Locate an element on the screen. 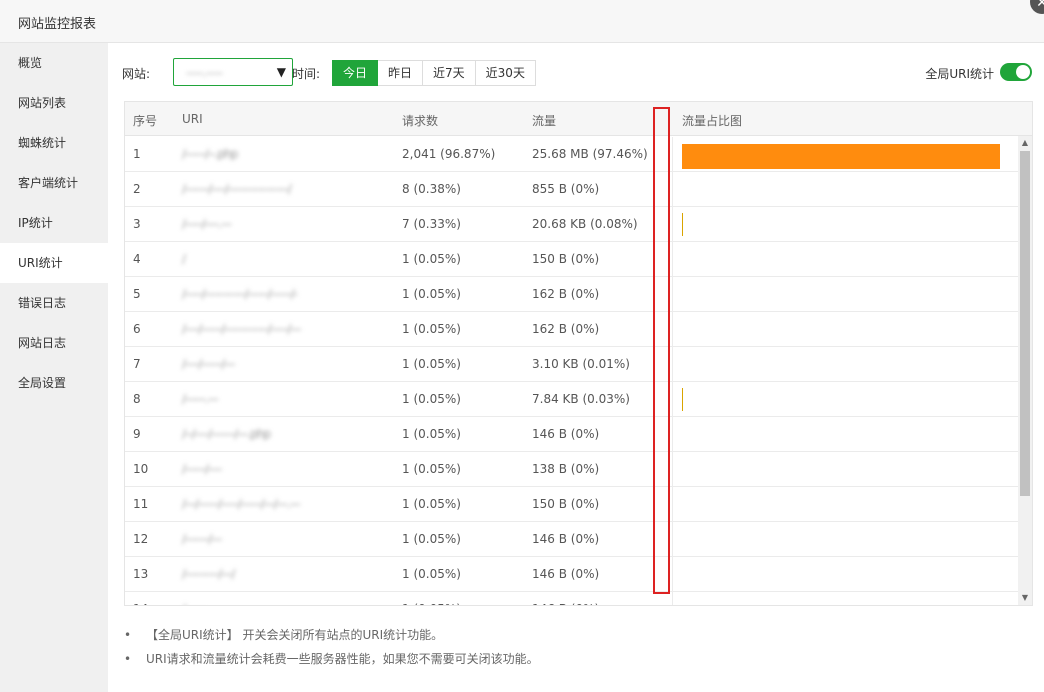 This screenshot has height=692, width=1044. sidebar-item-uri-stats: URI统计 is located at coordinates (54, 263).